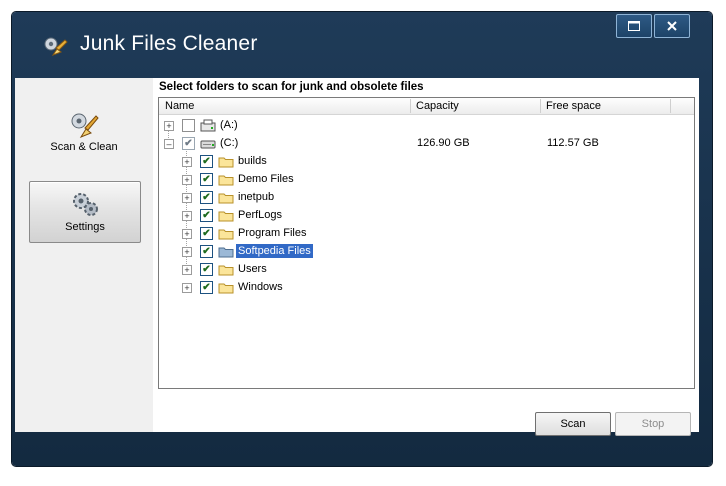 The width and height of the screenshot is (726, 486). I want to click on close-button, so click(672, 26).